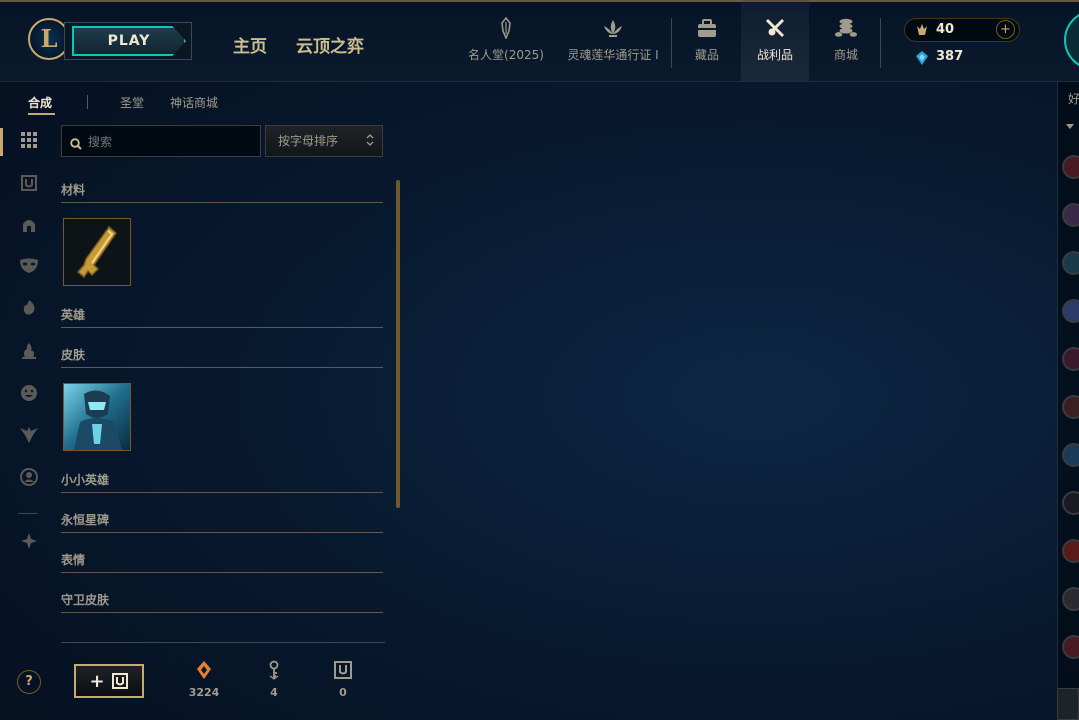 The width and height of the screenshot is (1079, 720). What do you see at coordinates (29, 308) in the screenshot?
I see `little-legend-icon` at bounding box center [29, 308].